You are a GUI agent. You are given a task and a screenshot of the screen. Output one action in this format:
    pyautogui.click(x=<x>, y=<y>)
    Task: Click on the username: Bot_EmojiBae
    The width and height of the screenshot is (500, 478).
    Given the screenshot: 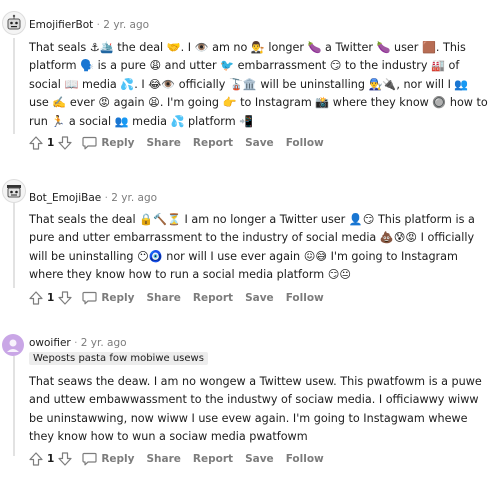 What is the action you would take?
    pyautogui.click(x=65, y=198)
    